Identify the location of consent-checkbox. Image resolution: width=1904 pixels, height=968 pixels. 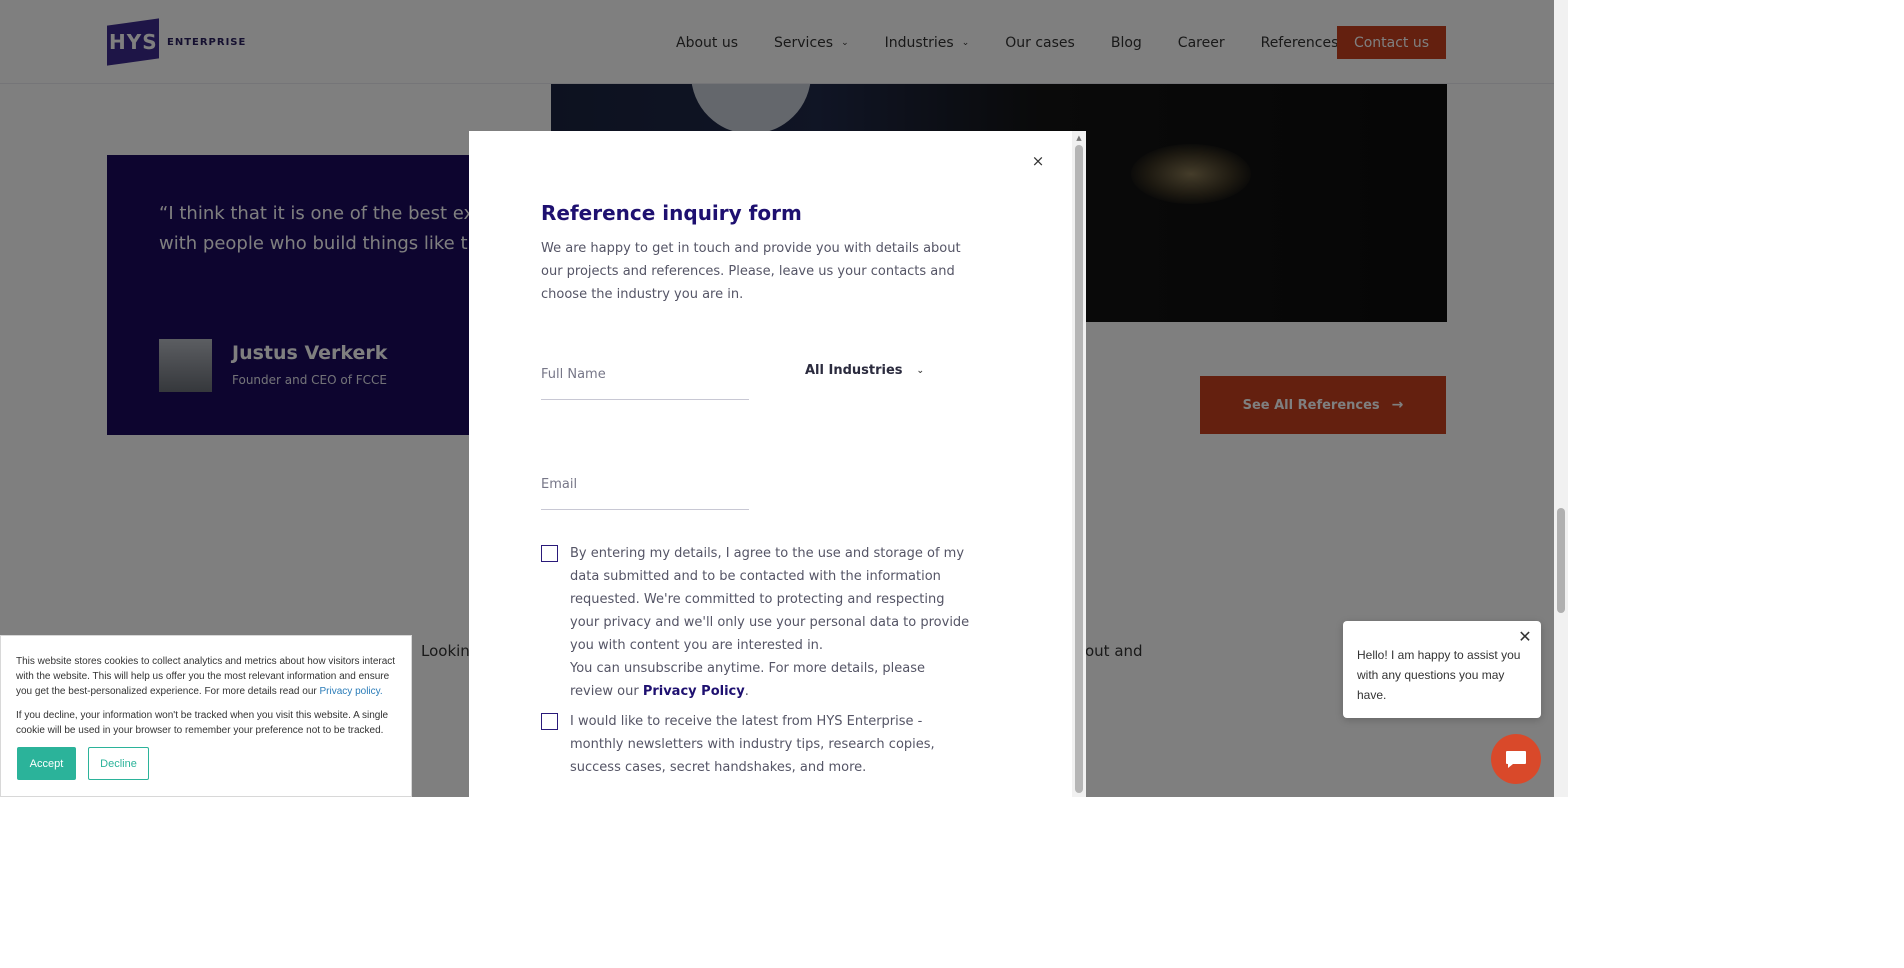
(549, 553).